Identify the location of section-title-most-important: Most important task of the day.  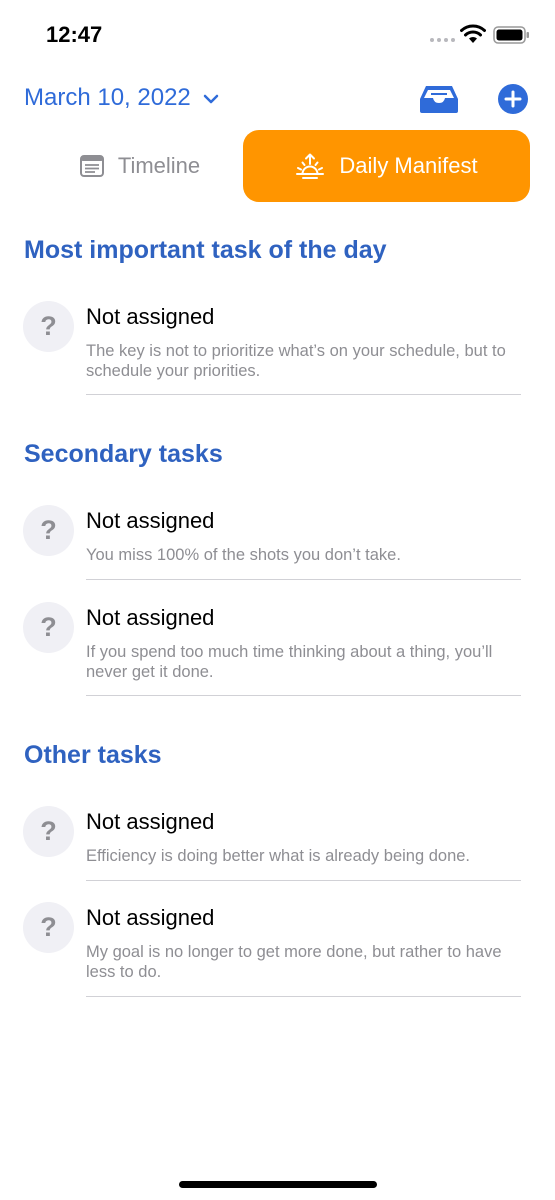
(205, 250).